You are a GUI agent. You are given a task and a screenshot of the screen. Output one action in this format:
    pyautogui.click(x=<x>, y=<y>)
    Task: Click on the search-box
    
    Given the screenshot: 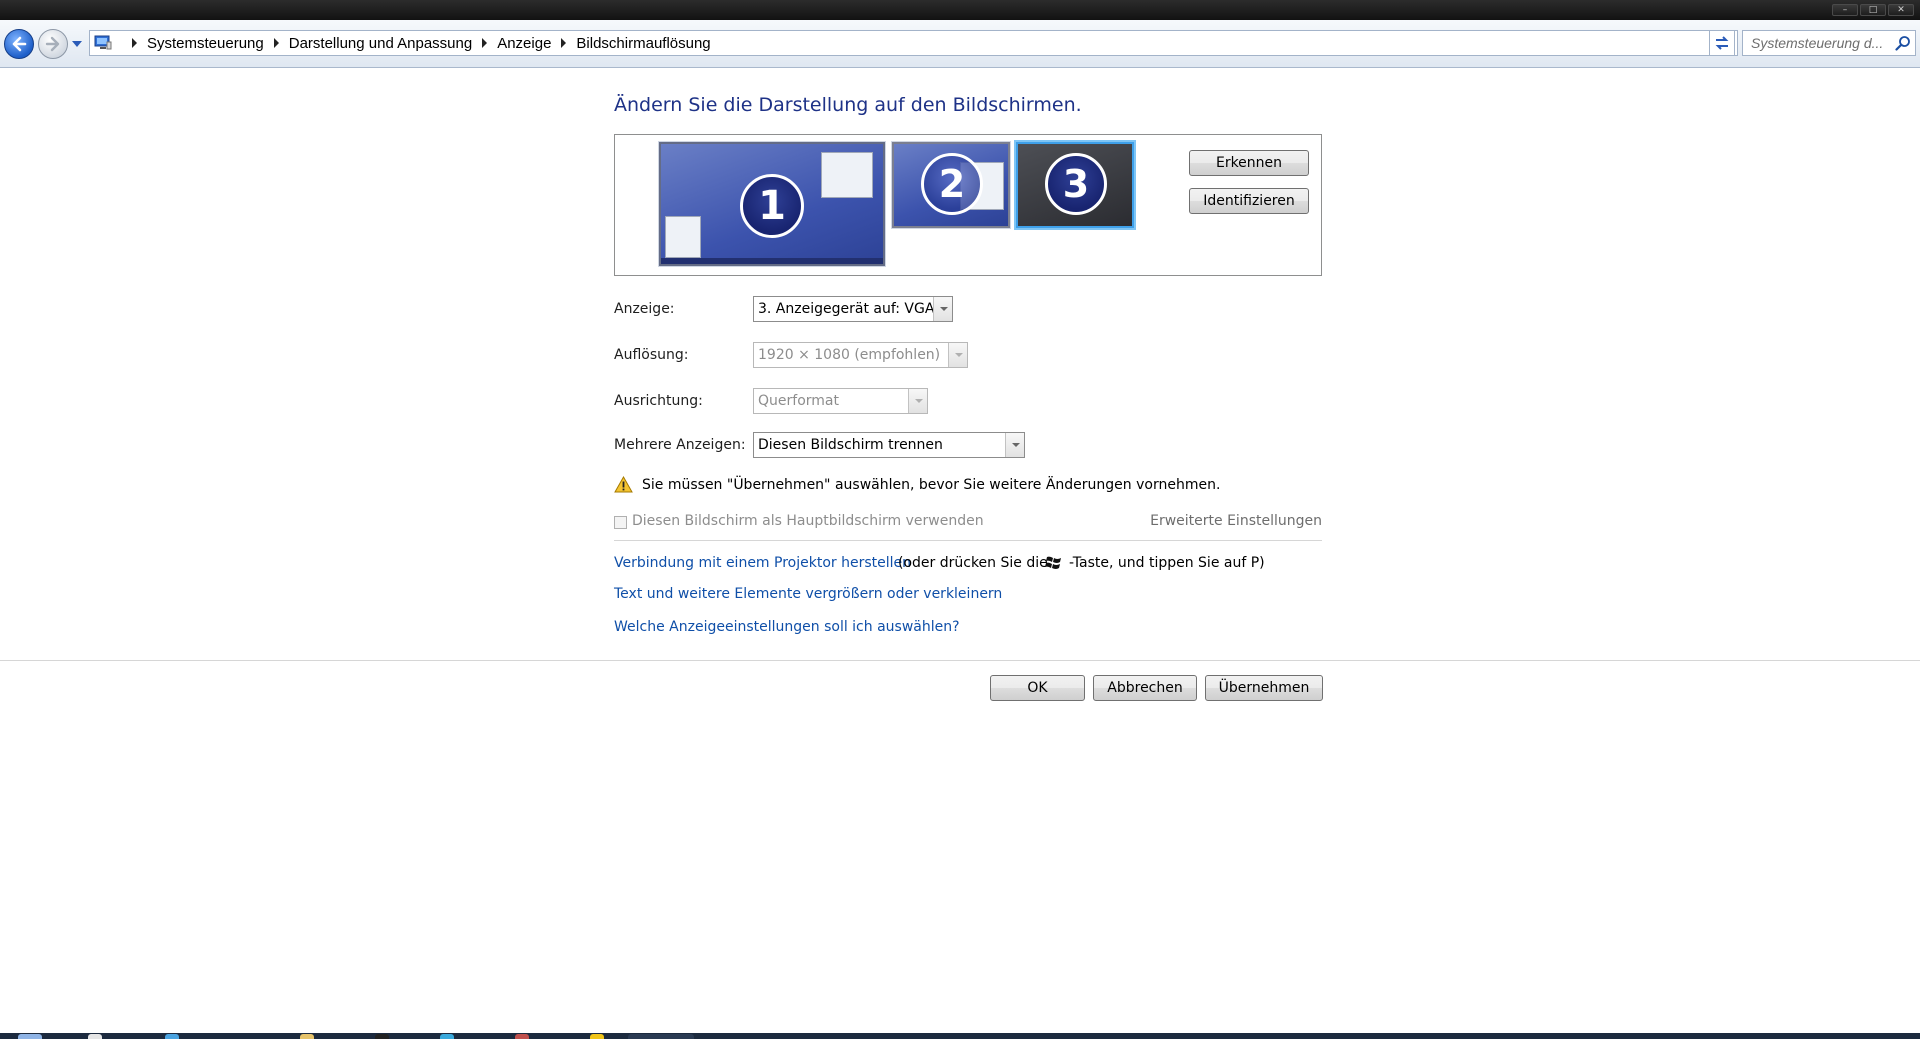 What is the action you would take?
    pyautogui.click(x=1829, y=43)
    